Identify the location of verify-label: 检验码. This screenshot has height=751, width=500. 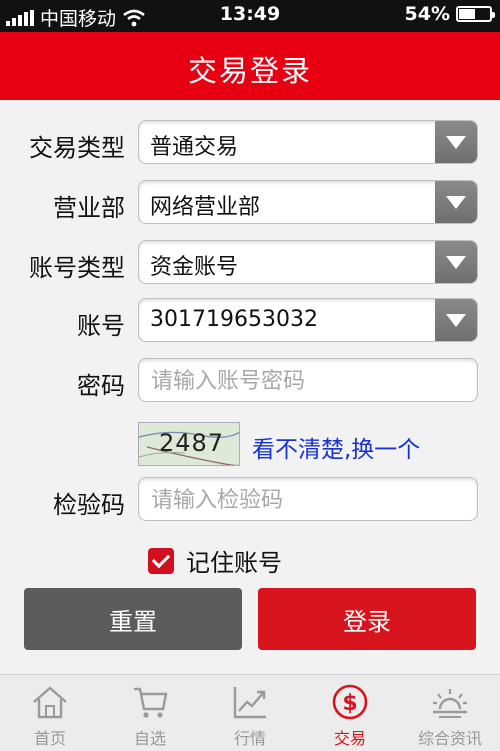
(89, 505).